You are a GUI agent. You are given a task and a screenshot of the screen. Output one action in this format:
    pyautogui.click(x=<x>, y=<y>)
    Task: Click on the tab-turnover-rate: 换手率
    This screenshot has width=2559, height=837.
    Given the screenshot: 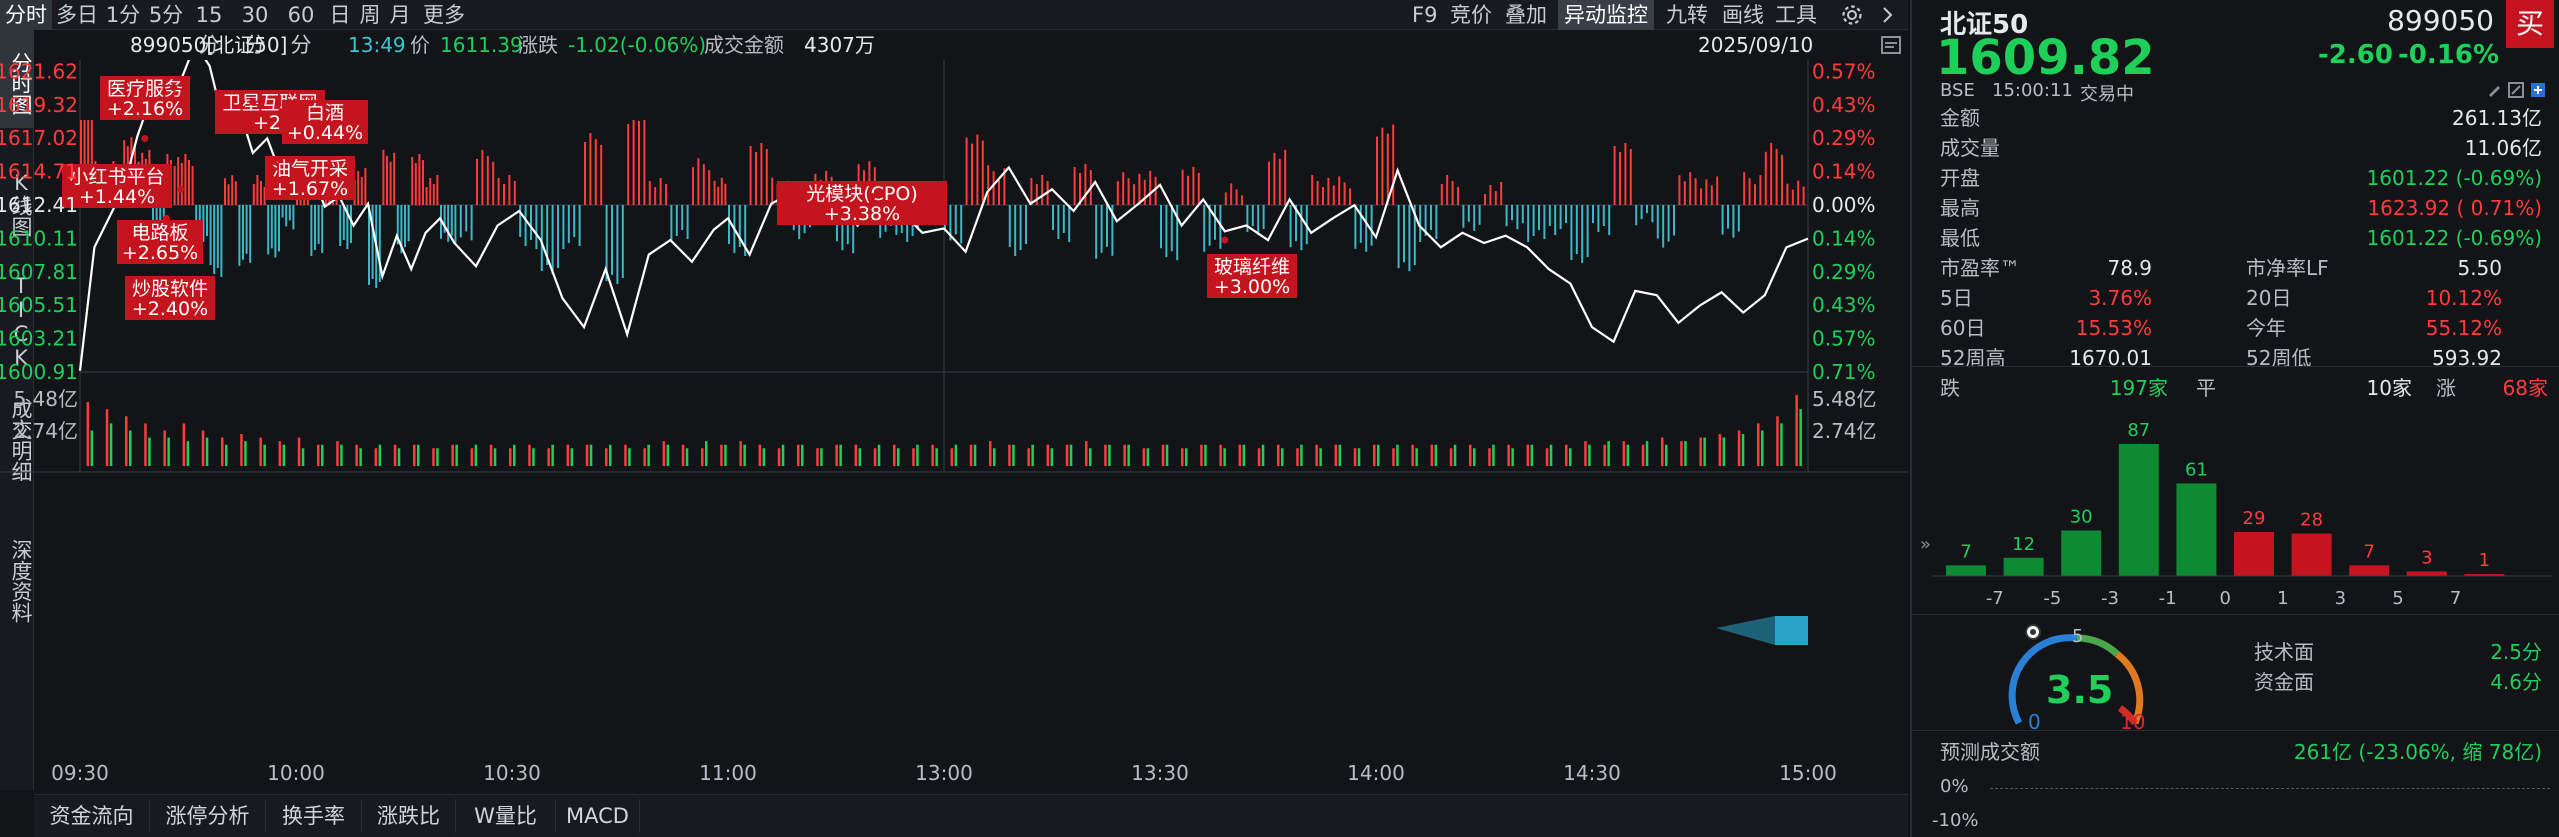 What is the action you would take?
    pyautogui.click(x=314, y=816)
    